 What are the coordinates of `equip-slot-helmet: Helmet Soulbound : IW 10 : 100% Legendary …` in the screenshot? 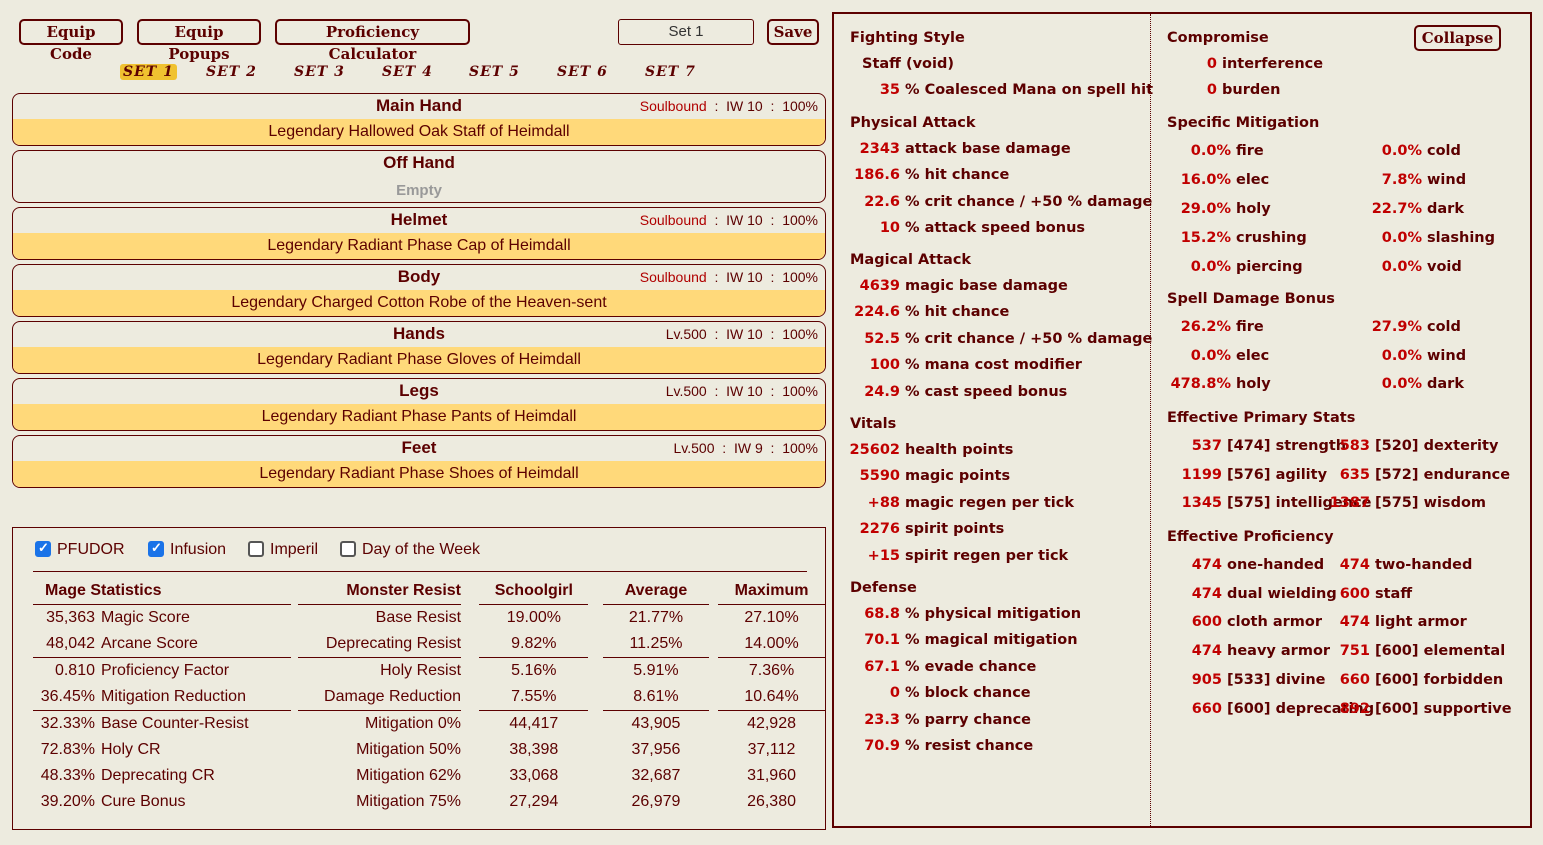 It's located at (419, 233).